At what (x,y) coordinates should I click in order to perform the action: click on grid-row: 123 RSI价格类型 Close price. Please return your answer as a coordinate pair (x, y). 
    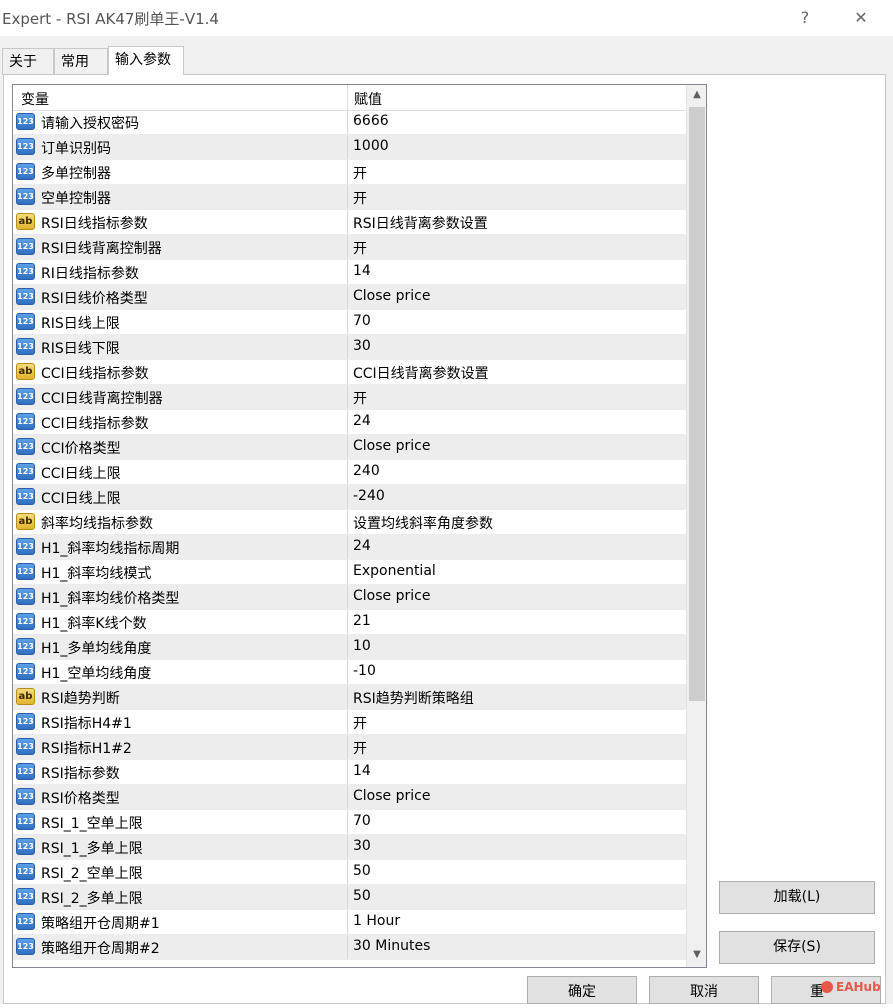
    Looking at the image, I should click on (349, 797).